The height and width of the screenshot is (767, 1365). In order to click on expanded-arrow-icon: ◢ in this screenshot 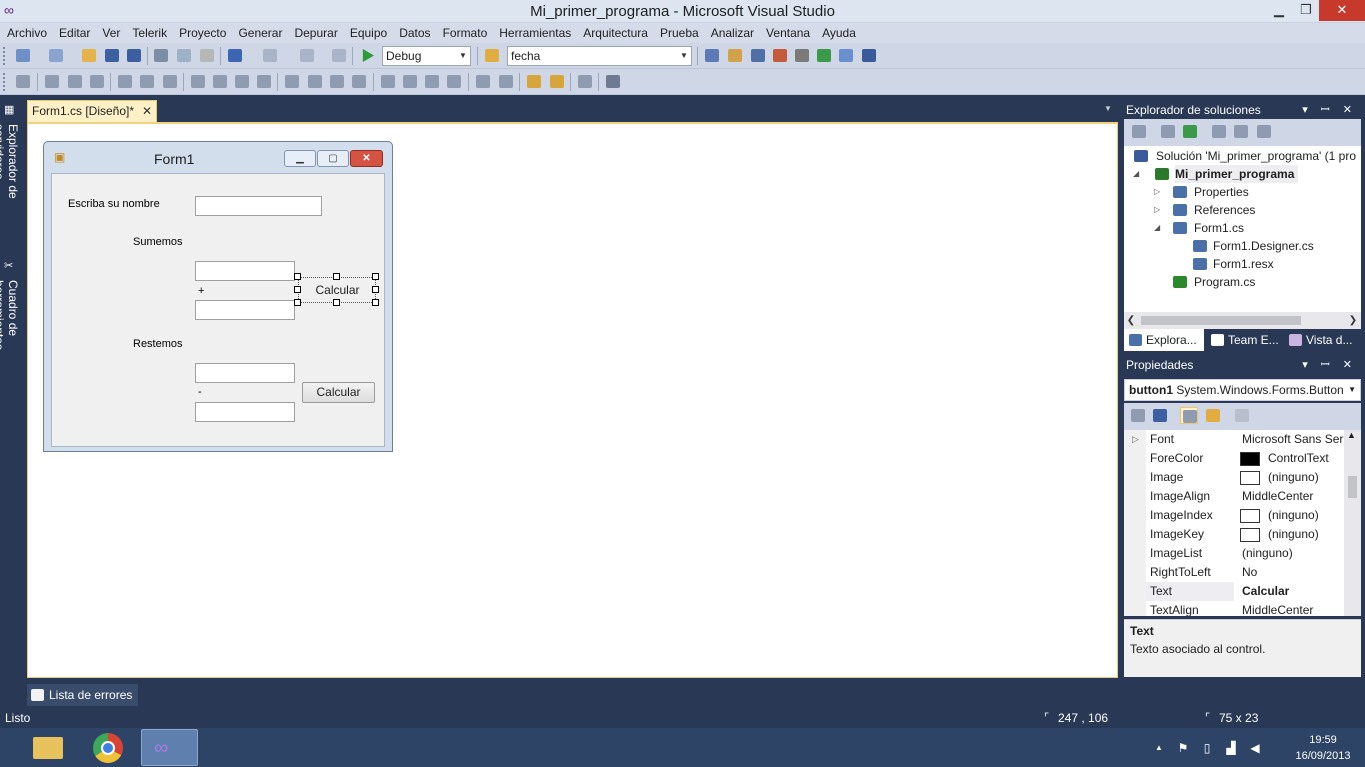, I will do `click(1159, 228)`.